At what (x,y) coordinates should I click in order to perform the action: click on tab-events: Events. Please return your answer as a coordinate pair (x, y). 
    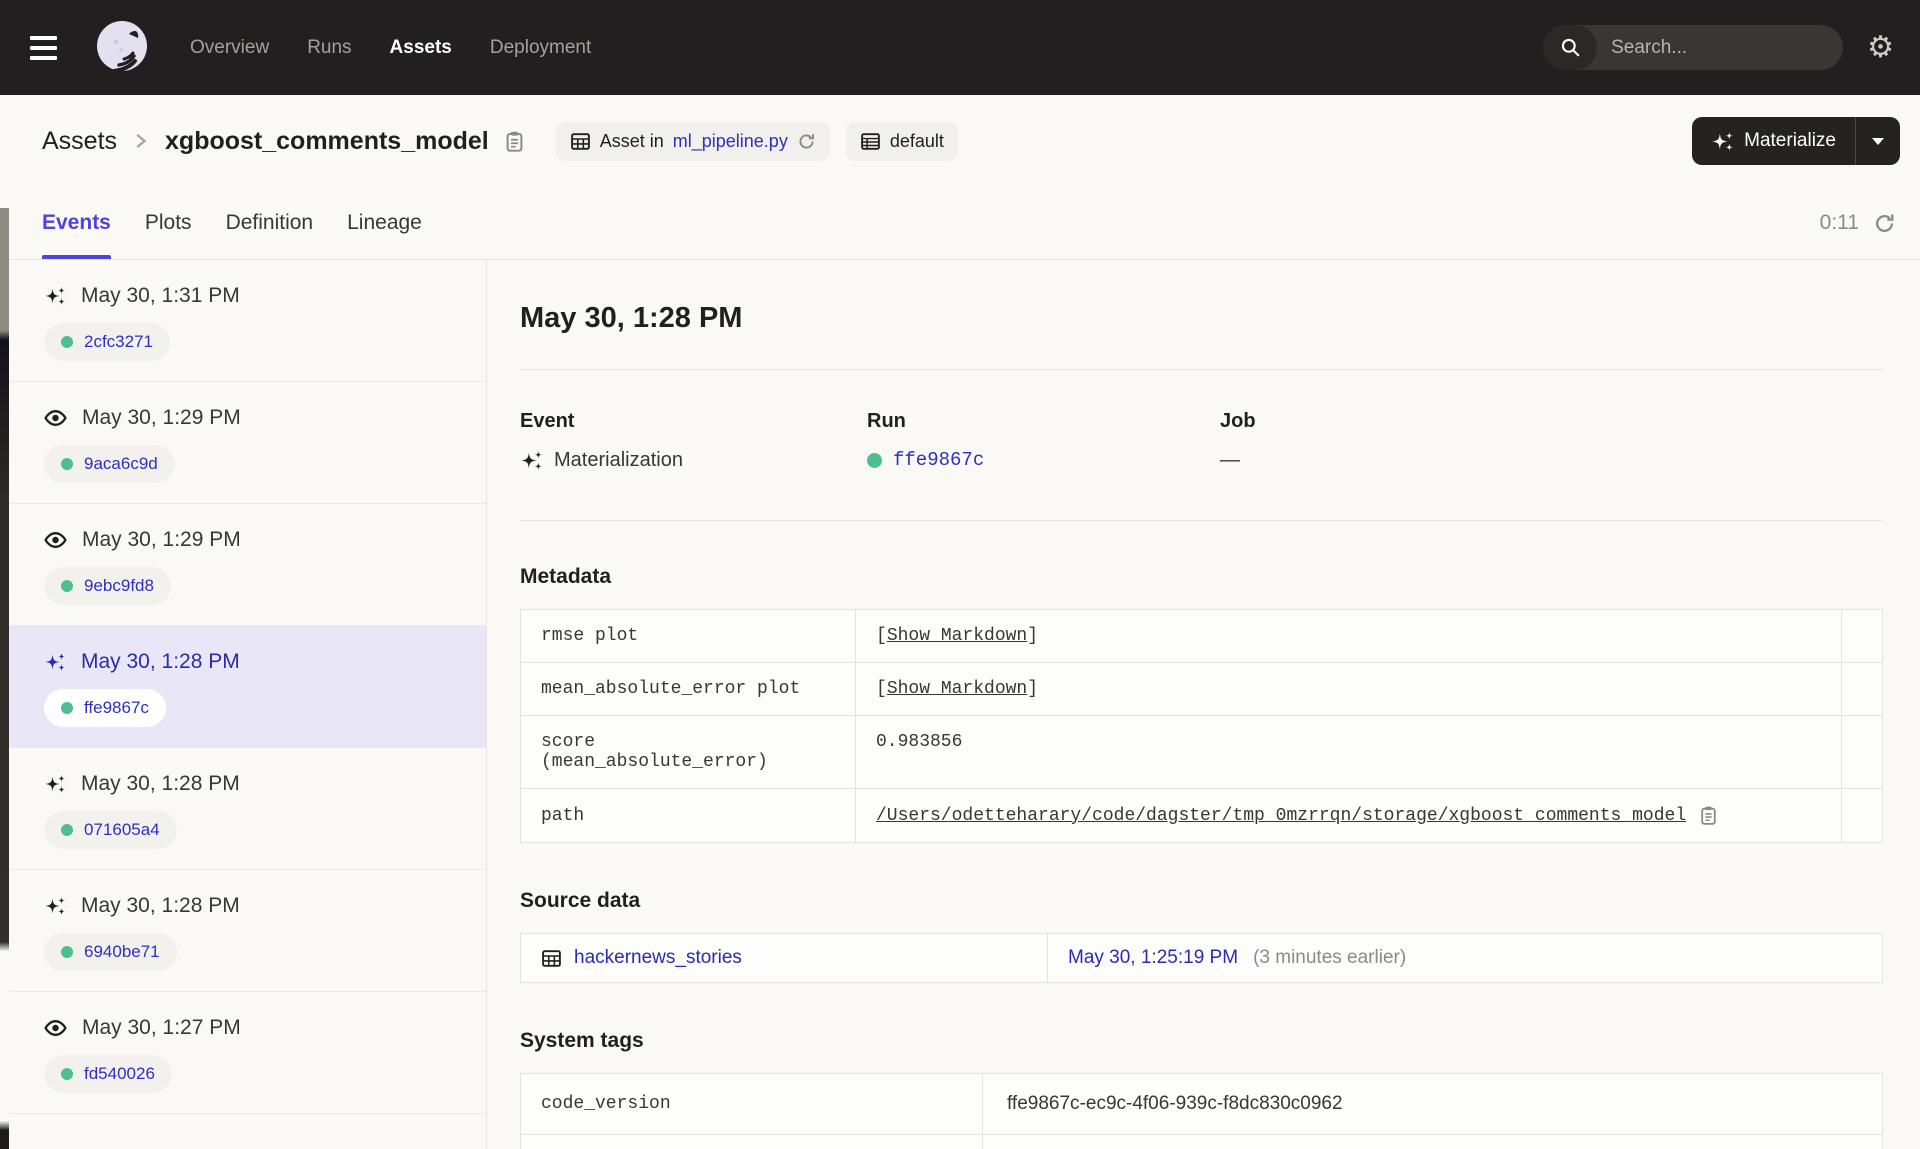
    Looking at the image, I should click on (76, 223).